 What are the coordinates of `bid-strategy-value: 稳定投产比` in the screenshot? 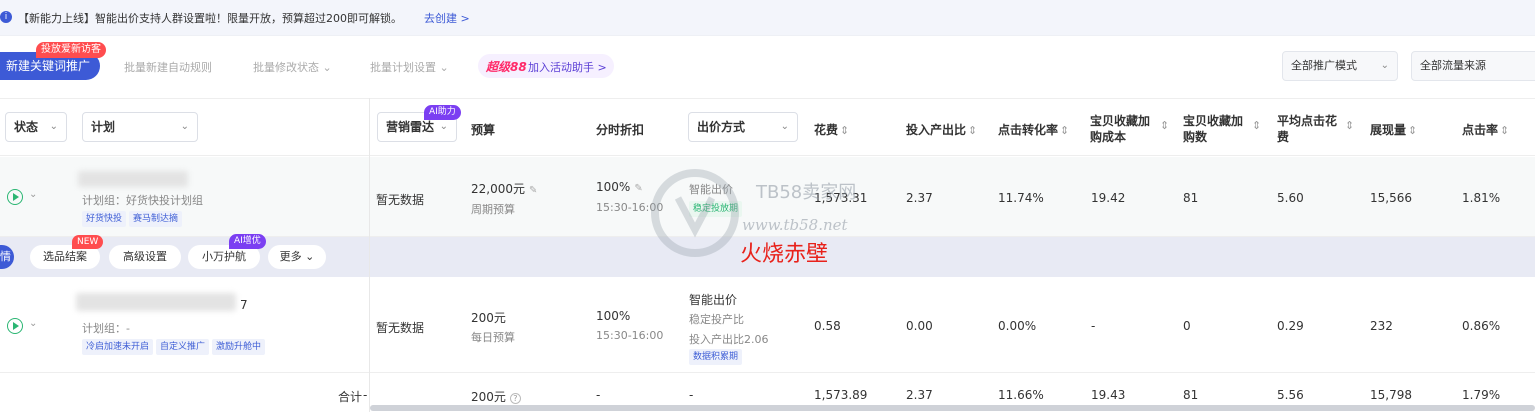 It's located at (716, 319).